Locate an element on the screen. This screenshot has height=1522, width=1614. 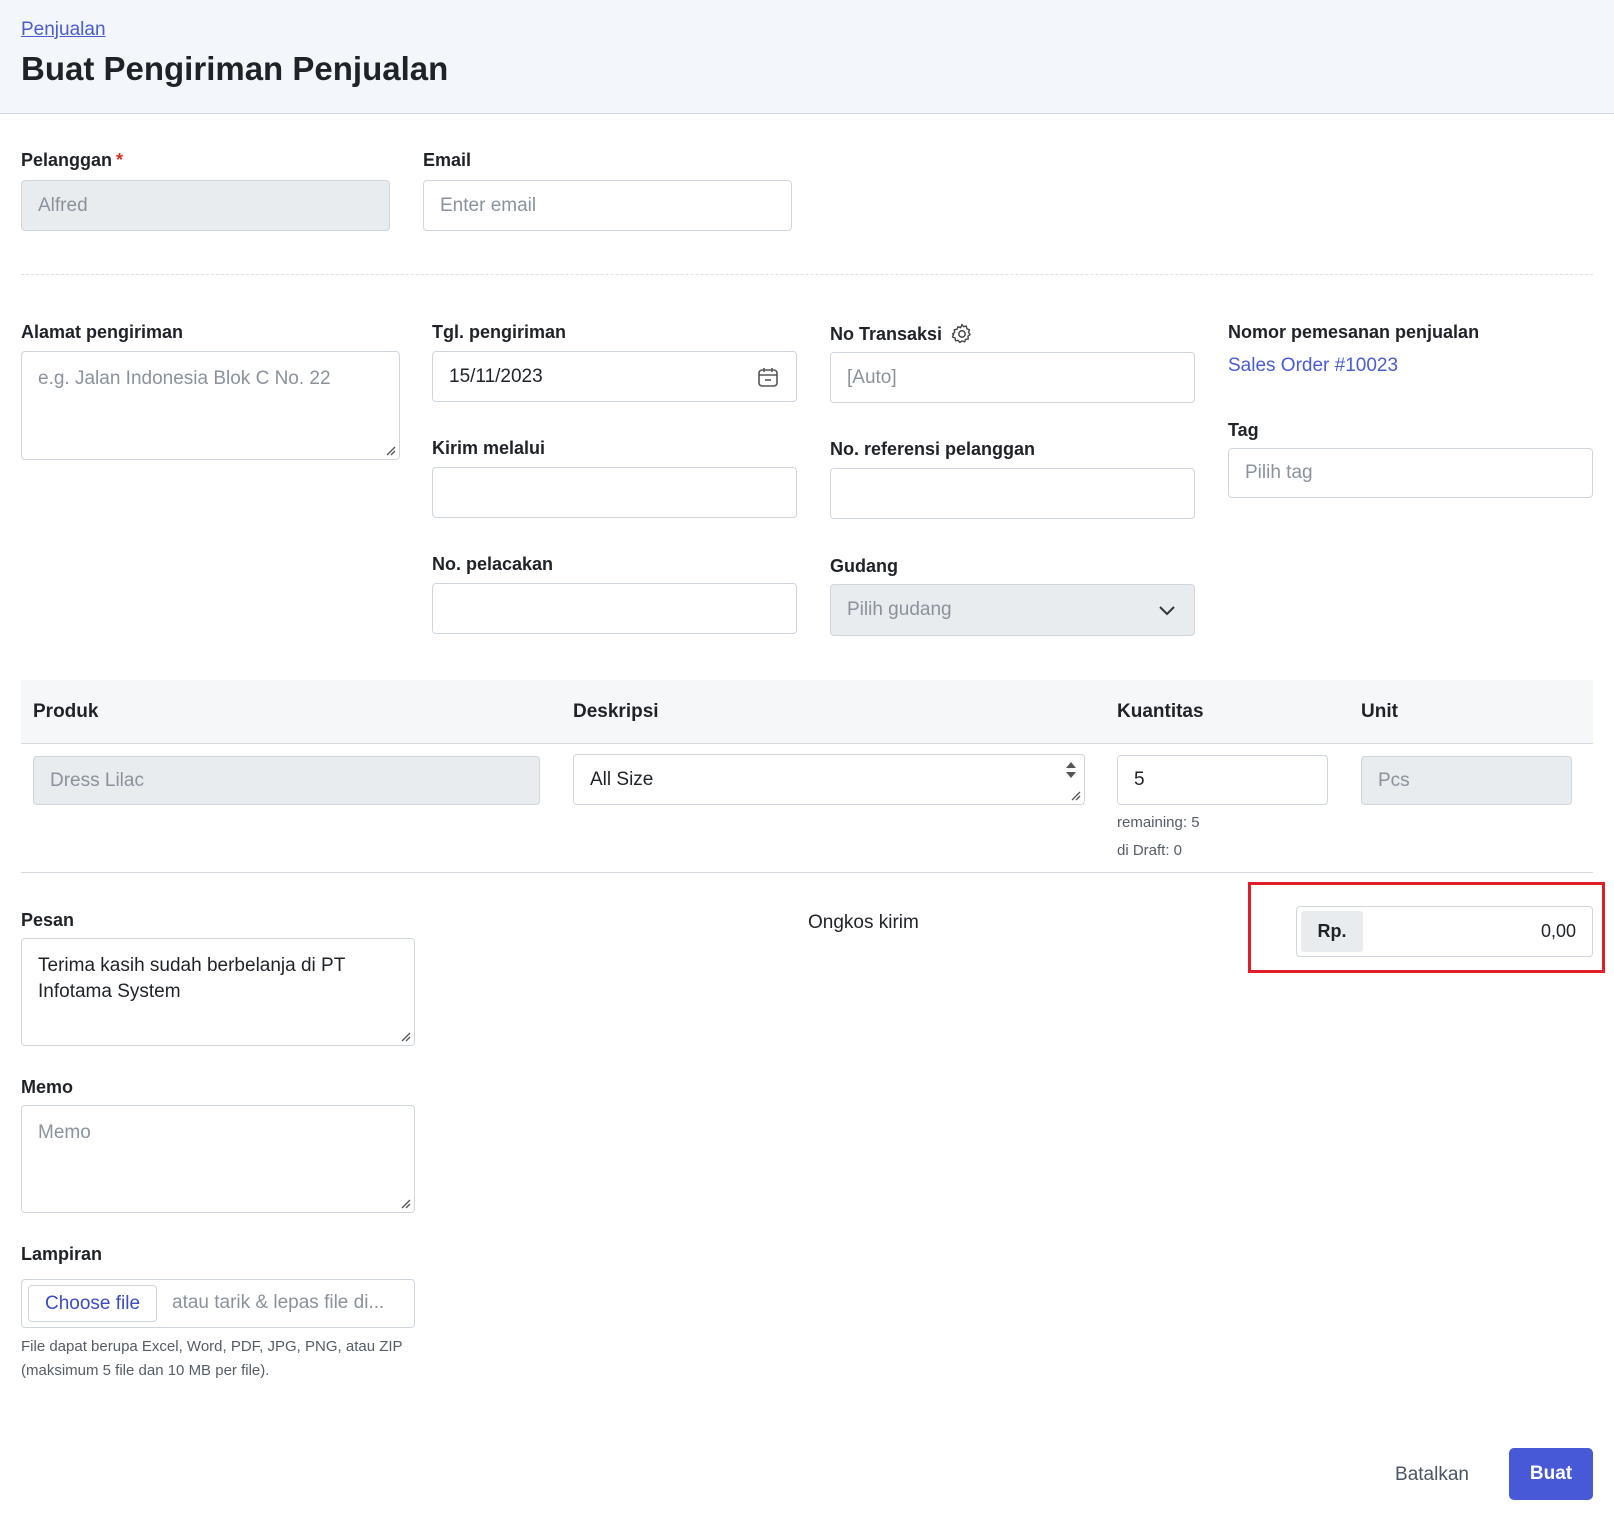
column-header-unit: Unit is located at coordinates (1379, 711).